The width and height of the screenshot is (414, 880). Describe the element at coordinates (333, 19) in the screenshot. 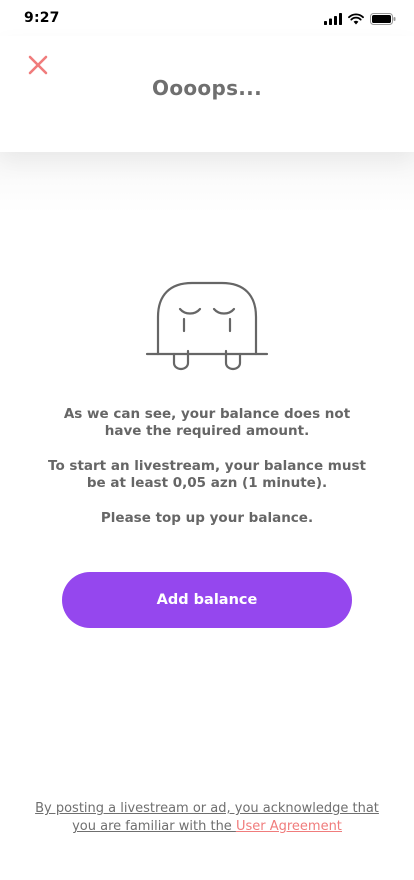

I see `signal-icon` at that location.